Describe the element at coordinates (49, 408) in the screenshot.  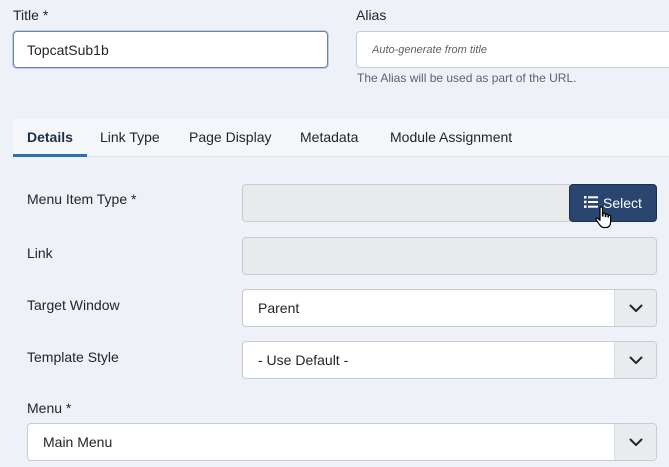
I see `menu-label: Menu *` at that location.